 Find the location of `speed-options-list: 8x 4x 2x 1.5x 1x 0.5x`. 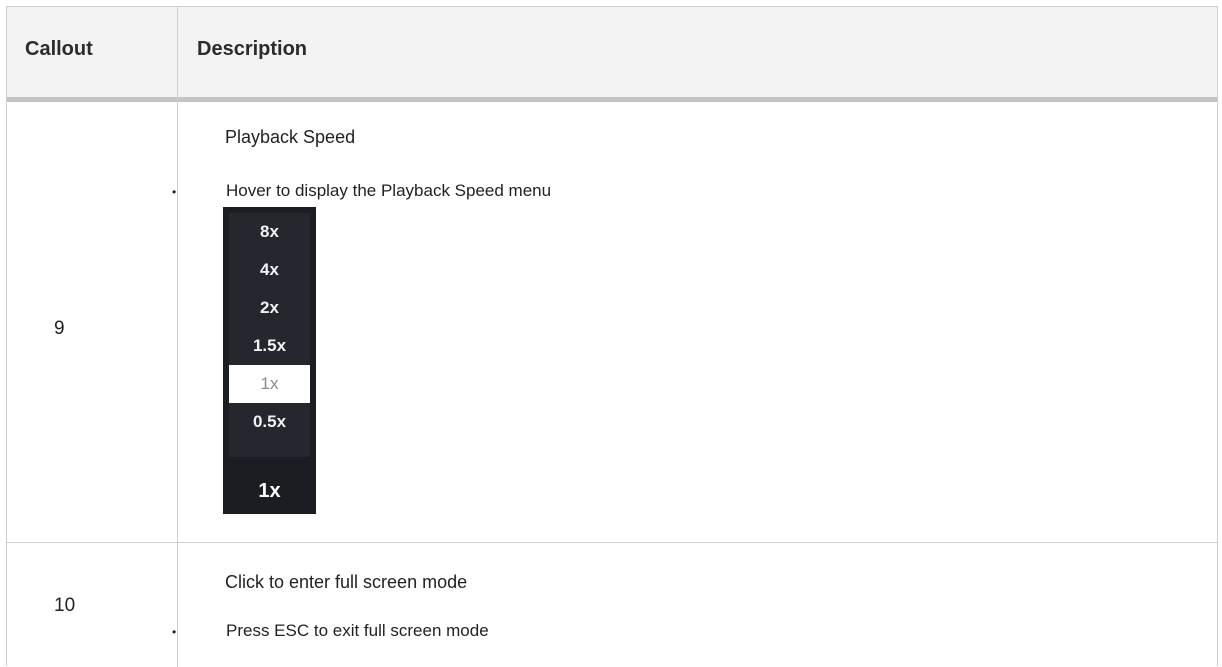

speed-options-list: 8x 4x 2x 1.5x 1x 0.5x is located at coordinates (269, 335).